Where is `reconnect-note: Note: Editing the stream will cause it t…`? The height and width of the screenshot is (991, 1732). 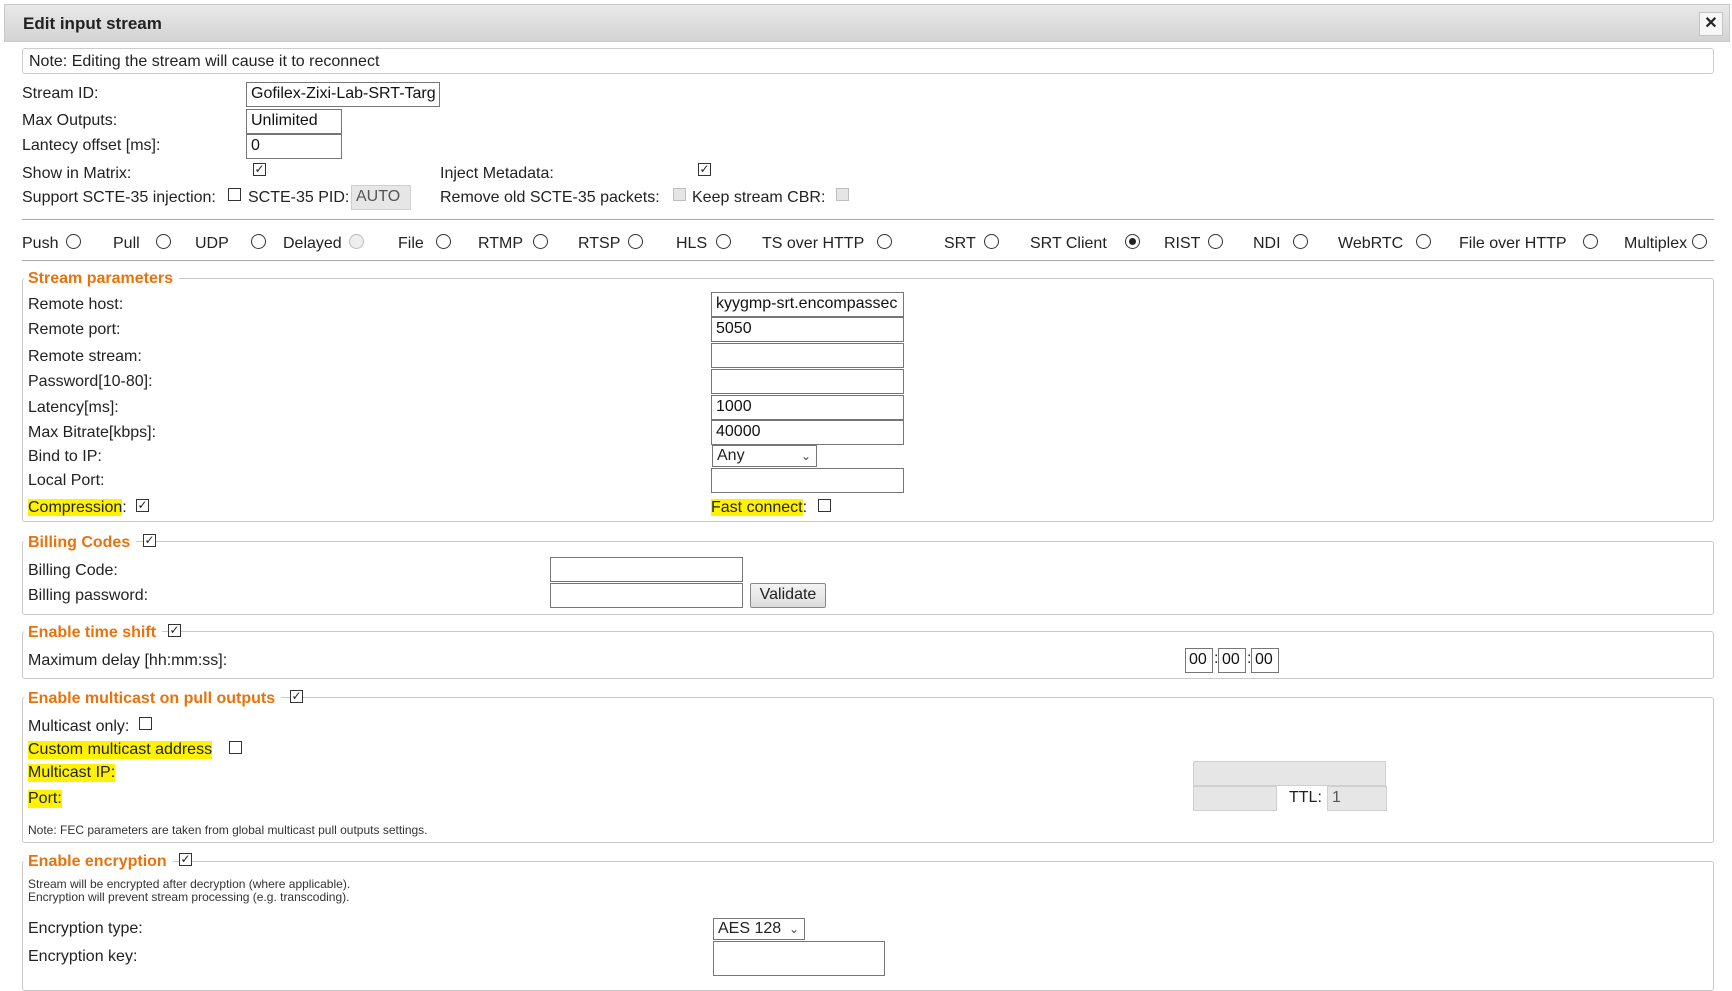 reconnect-note: Note: Editing the stream will cause it t… is located at coordinates (204, 61).